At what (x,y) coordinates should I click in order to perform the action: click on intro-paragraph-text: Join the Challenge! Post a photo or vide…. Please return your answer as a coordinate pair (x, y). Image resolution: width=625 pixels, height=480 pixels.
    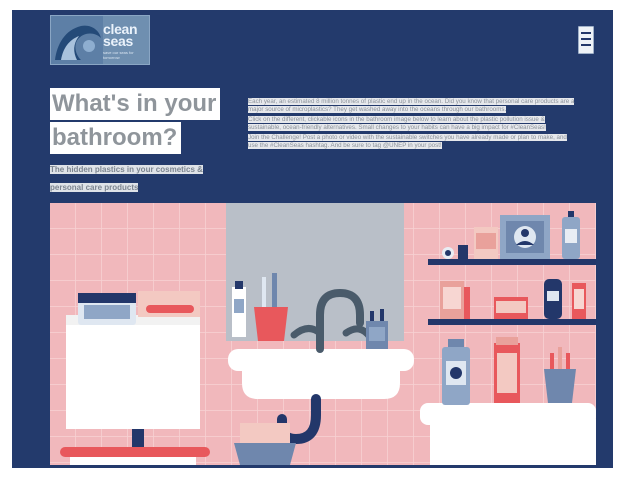
    Looking at the image, I should click on (407, 141).